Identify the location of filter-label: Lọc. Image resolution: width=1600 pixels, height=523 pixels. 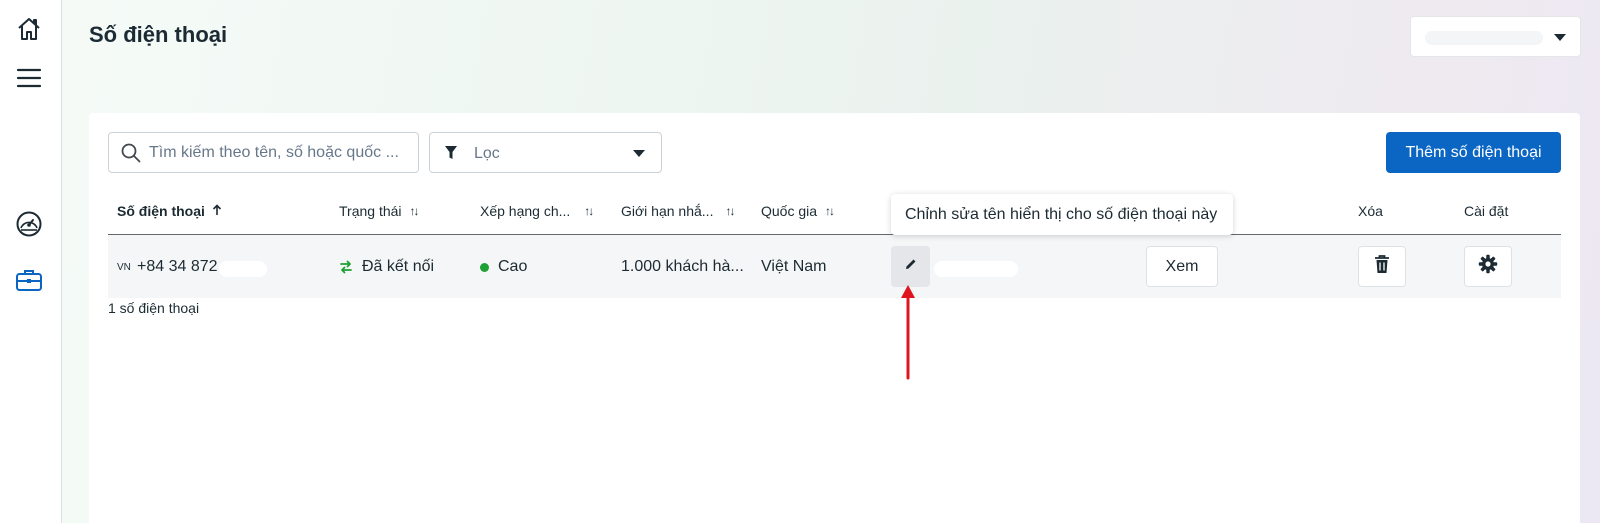
(487, 153).